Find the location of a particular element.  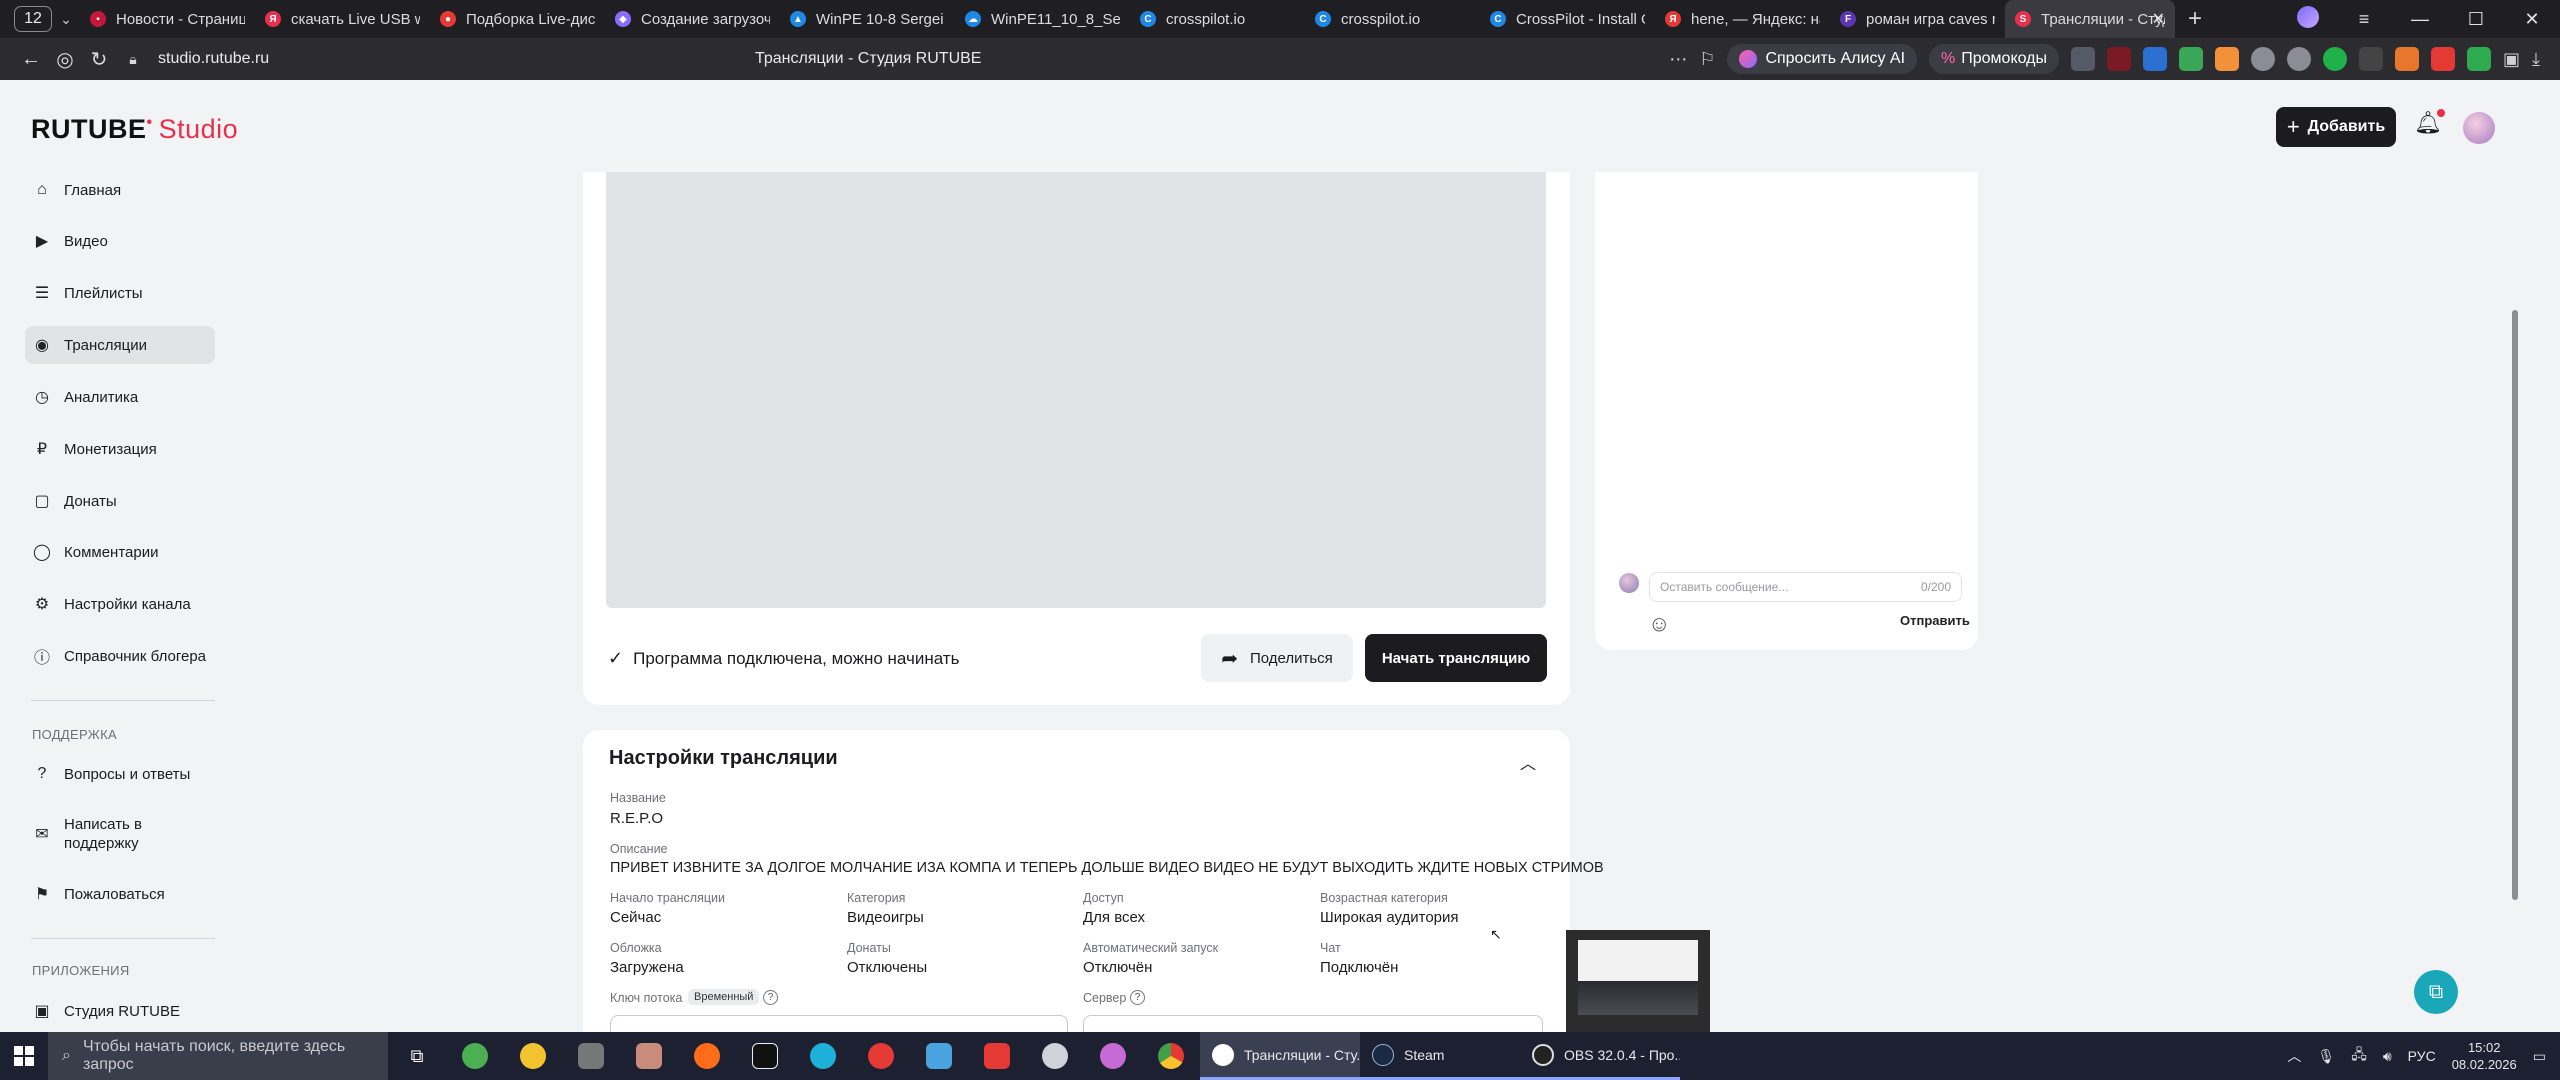

sidebar-item: ⚑ Пожаловаться is located at coordinates (120, 894).